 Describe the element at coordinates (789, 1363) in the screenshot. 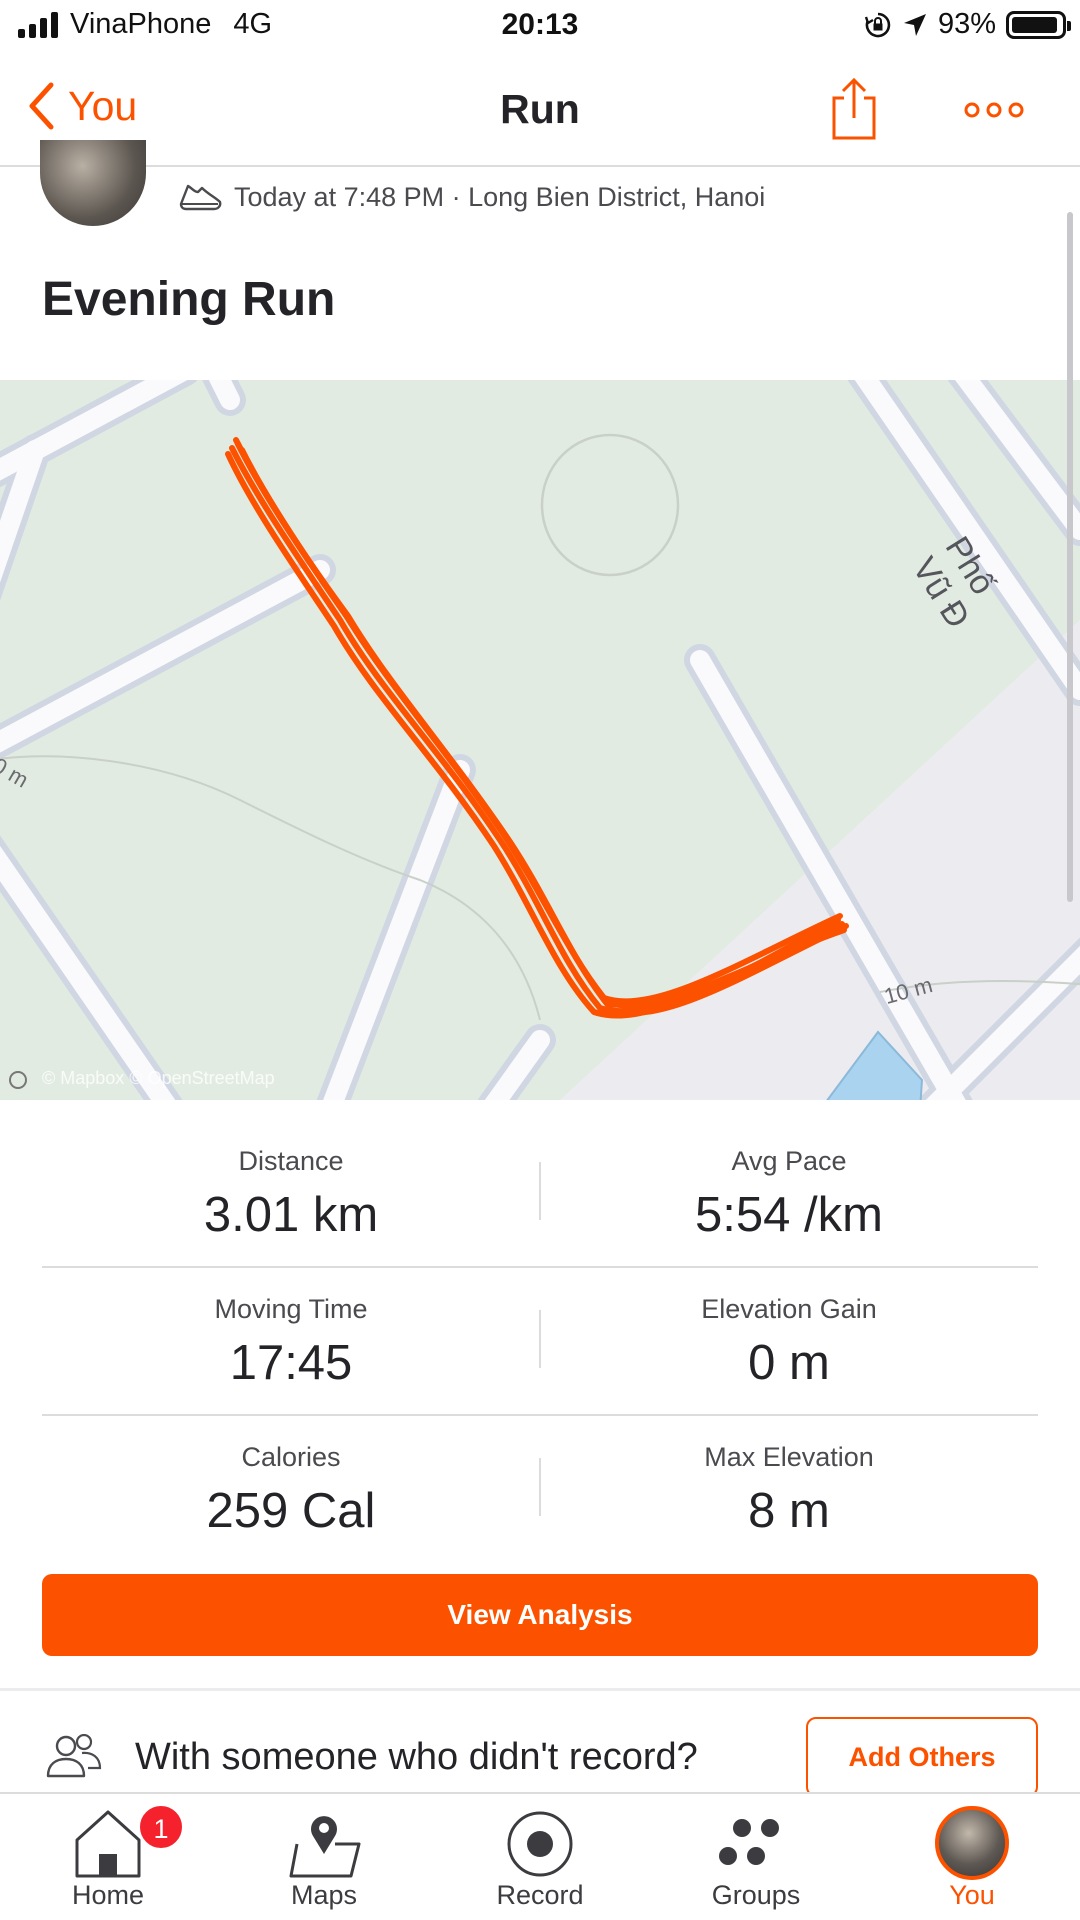

I see `stat-value: 0 m` at that location.